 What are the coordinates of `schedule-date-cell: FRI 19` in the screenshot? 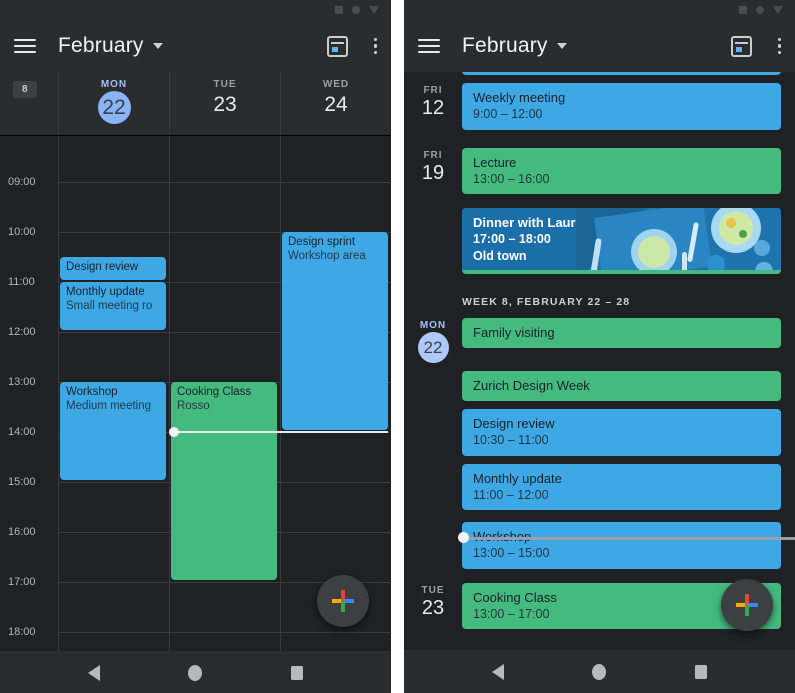 It's located at (433, 166).